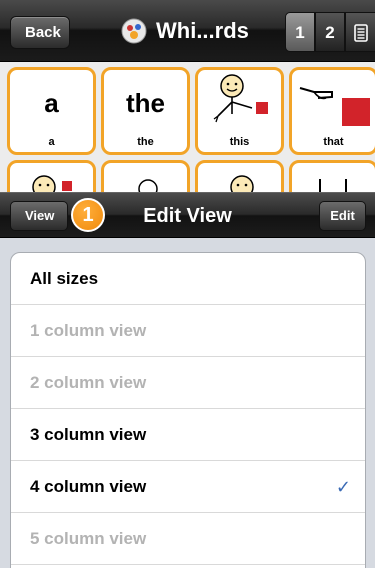 The image size is (375, 568). Describe the element at coordinates (343, 487) in the screenshot. I see `checkmark-icon: ✓` at that location.